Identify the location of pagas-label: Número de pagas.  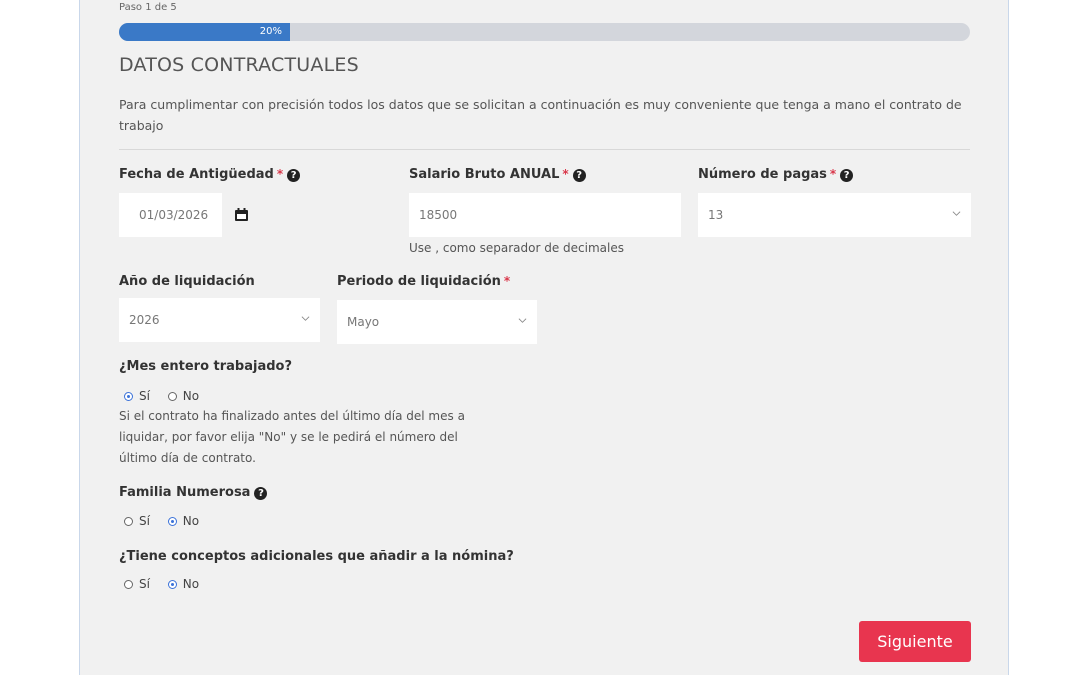
(762, 174).